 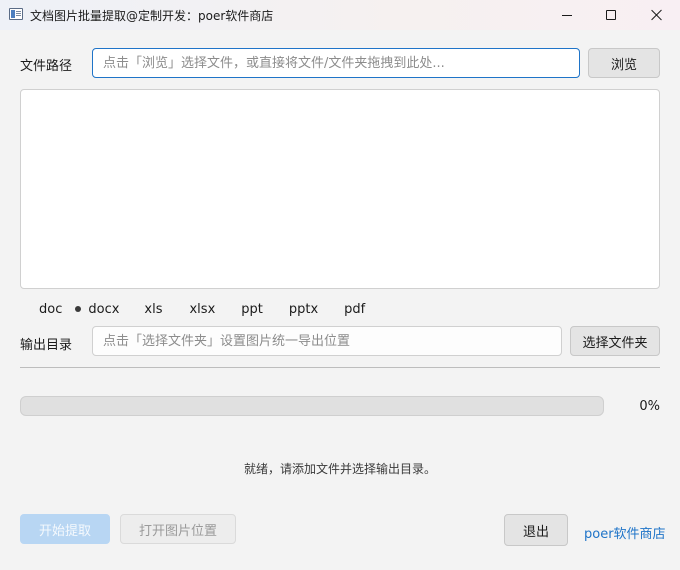 I want to click on app-icon, so click(x=16, y=14).